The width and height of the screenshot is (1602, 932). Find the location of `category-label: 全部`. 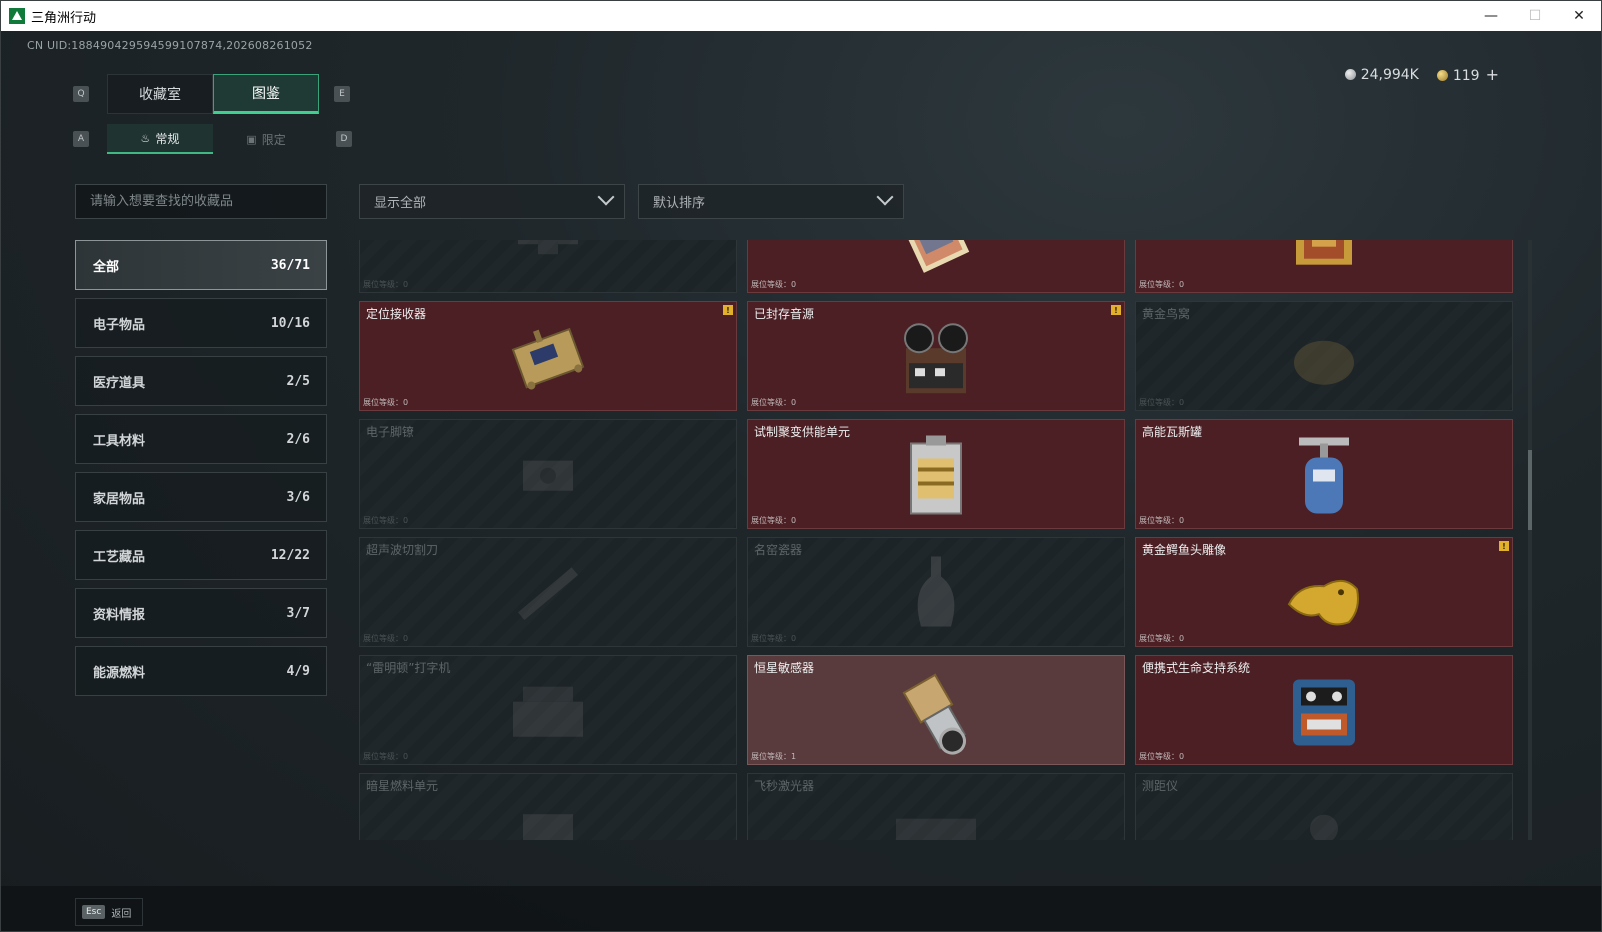

category-label: 全部 is located at coordinates (106, 267).